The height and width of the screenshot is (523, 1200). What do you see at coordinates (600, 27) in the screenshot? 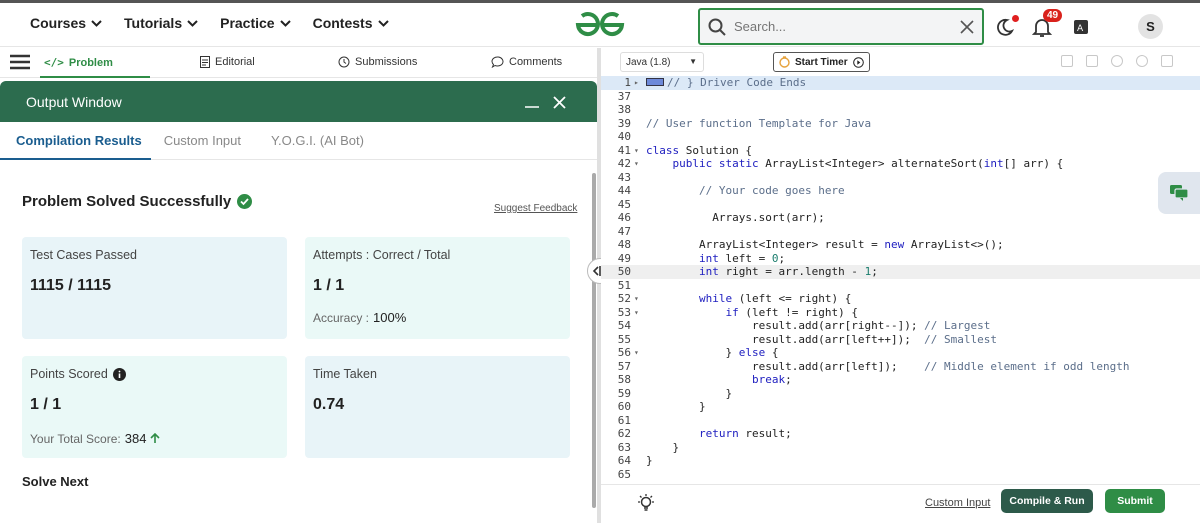
I see `gfg-logo` at bounding box center [600, 27].